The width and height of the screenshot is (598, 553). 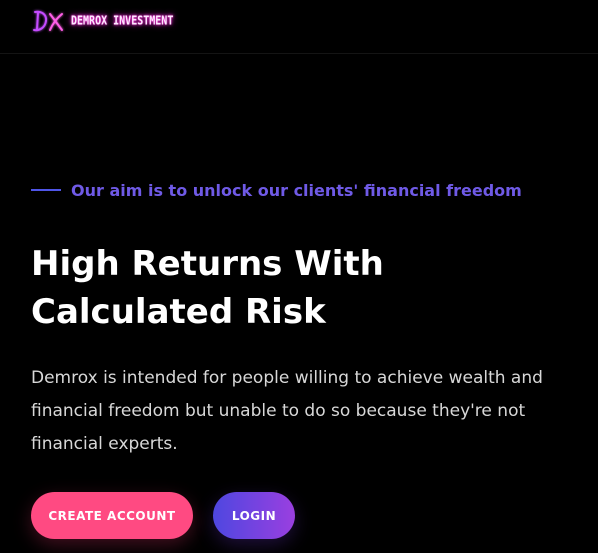 What do you see at coordinates (122, 21) in the screenshot?
I see `brand-name: DEMROX INVESTMENT` at bounding box center [122, 21].